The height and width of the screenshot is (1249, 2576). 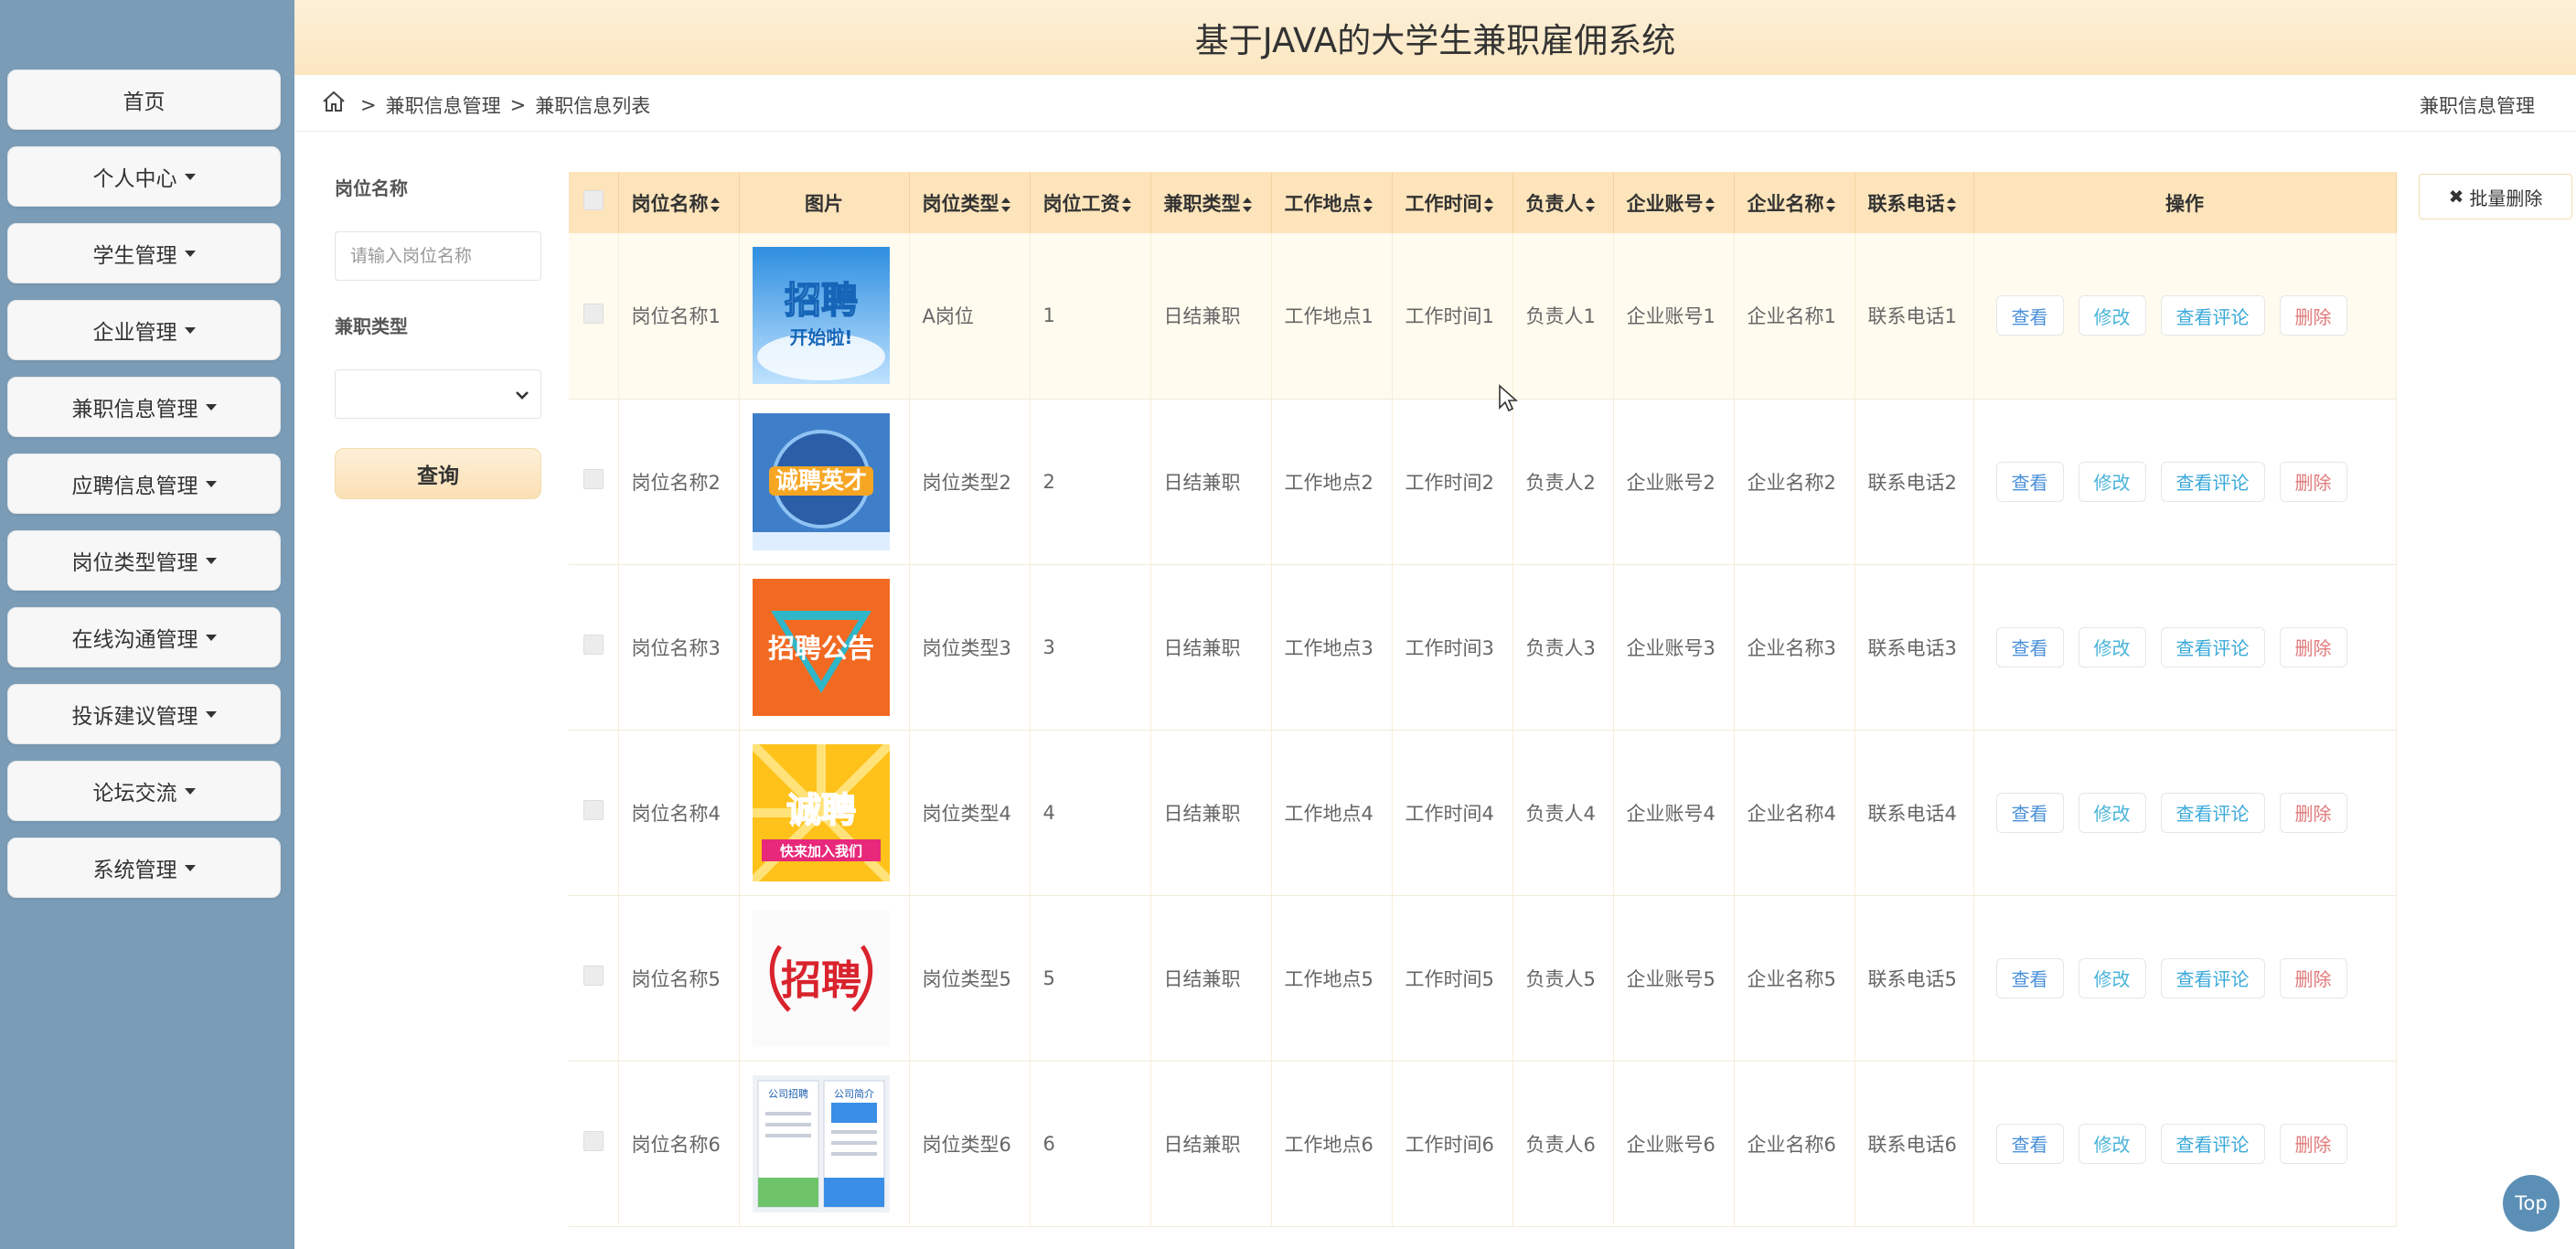 I want to click on col-header-manager: 负责人, so click(x=1563, y=203).